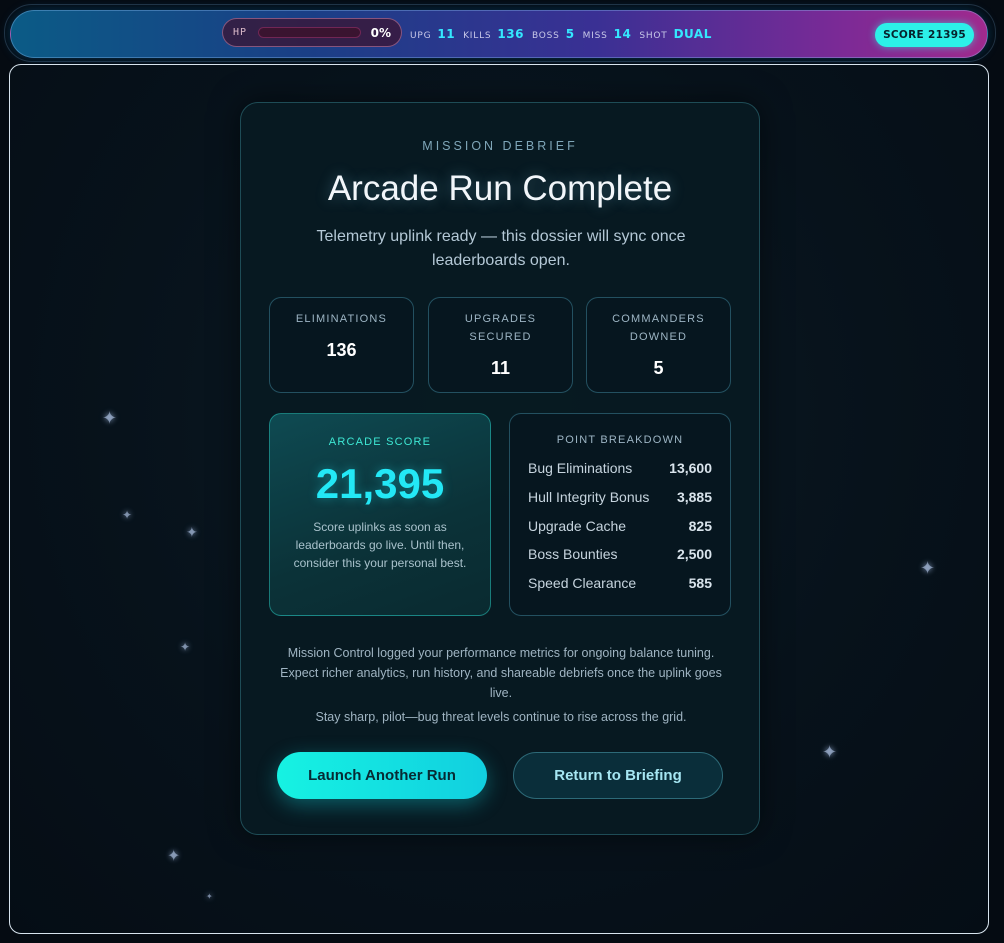  I want to click on stat-card-label: COMMANDERS DOWNED, so click(658, 328).